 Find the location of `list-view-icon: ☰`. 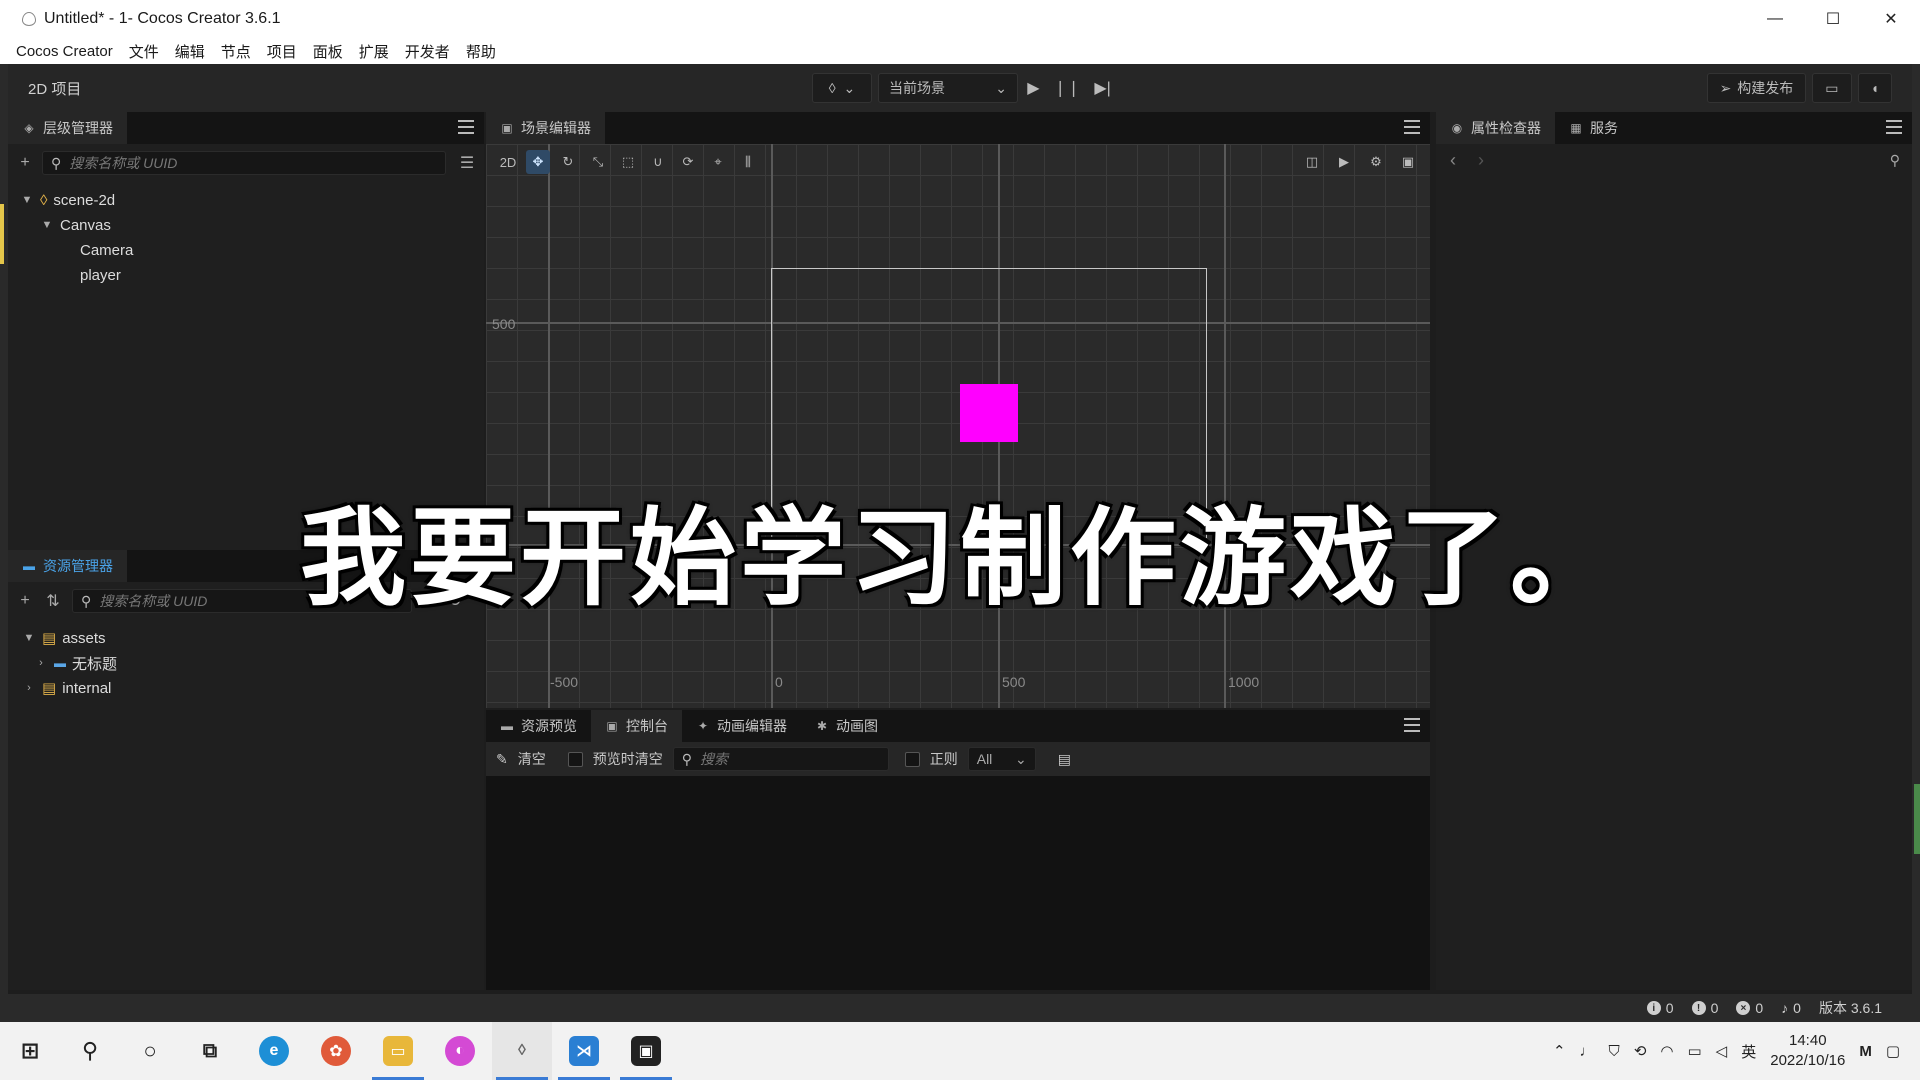

list-view-icon: ☰ is located at coordinates (467, 163).